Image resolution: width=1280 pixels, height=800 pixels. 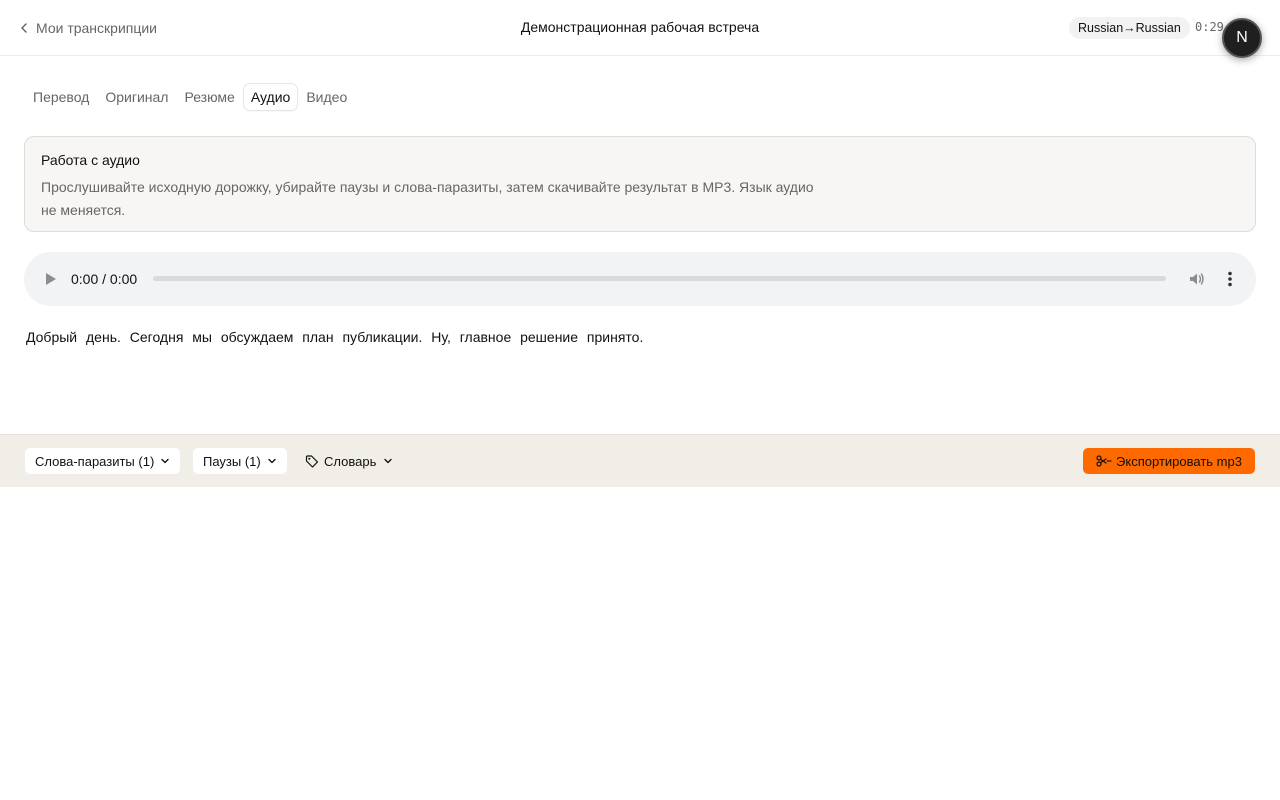 I want to click on tab-translation: Перевод, so click(x=61, y=97).